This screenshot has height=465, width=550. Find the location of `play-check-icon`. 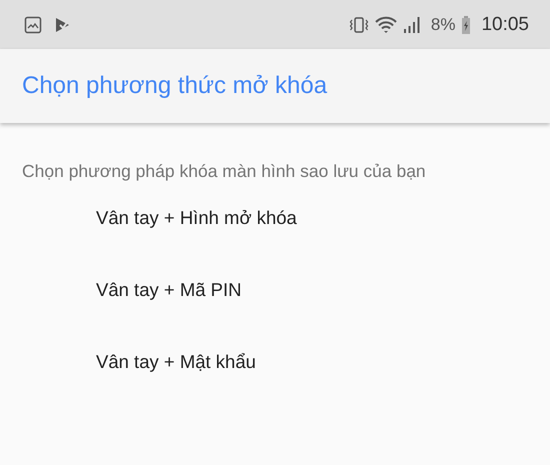

play-check-icon is located at coordinates (63, 25).